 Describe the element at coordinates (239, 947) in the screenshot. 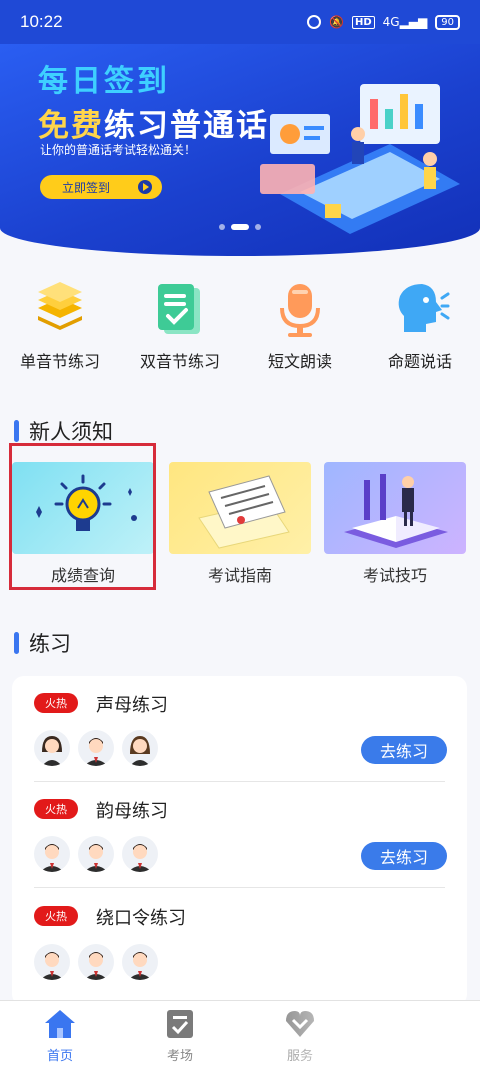

I see `practice-item: 火热 绕口令练习` at that location.